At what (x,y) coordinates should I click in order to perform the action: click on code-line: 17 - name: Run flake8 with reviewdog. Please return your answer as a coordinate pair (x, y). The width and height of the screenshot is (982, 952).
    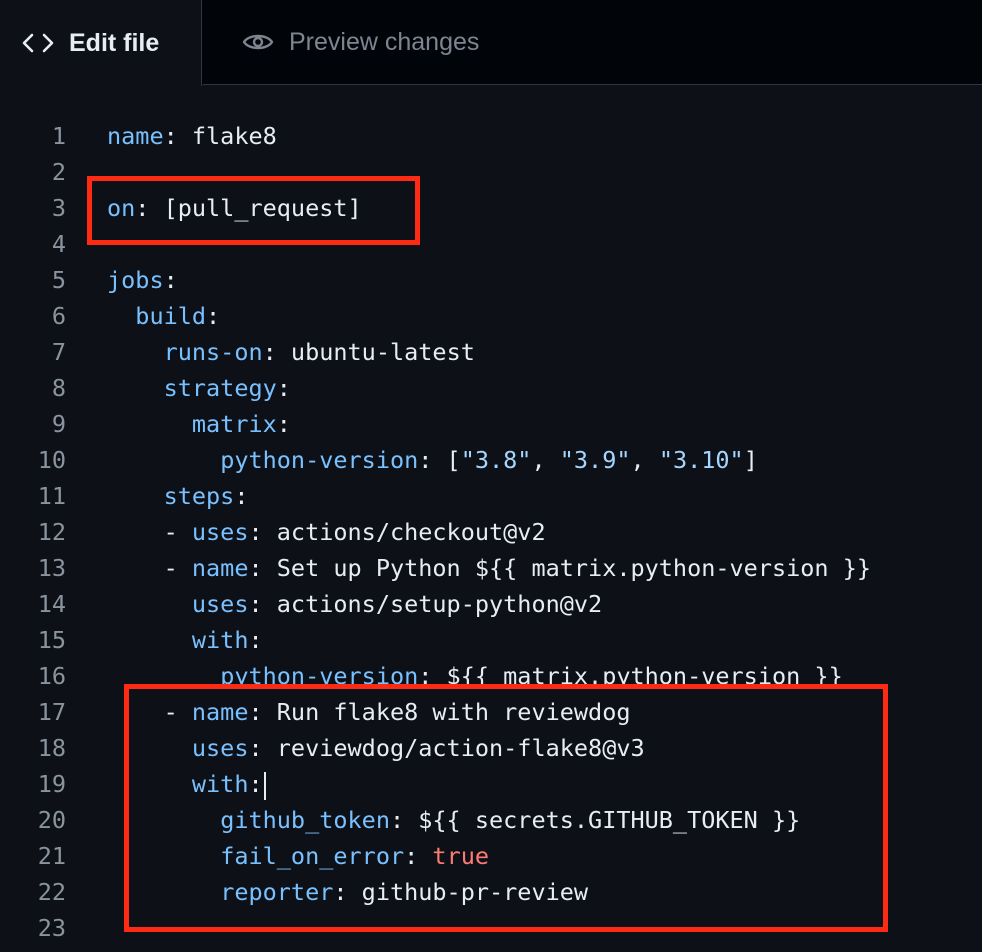
    Looking at the image, I should click on (491, 712).